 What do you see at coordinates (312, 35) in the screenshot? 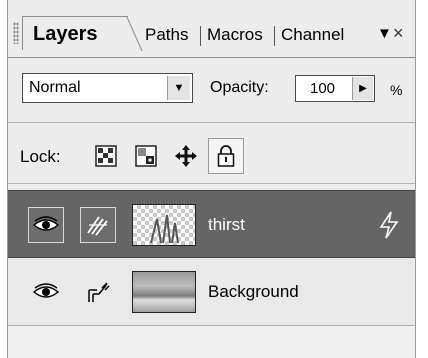
I see `tab-channel: Channel` at bounding box center [312, 35].